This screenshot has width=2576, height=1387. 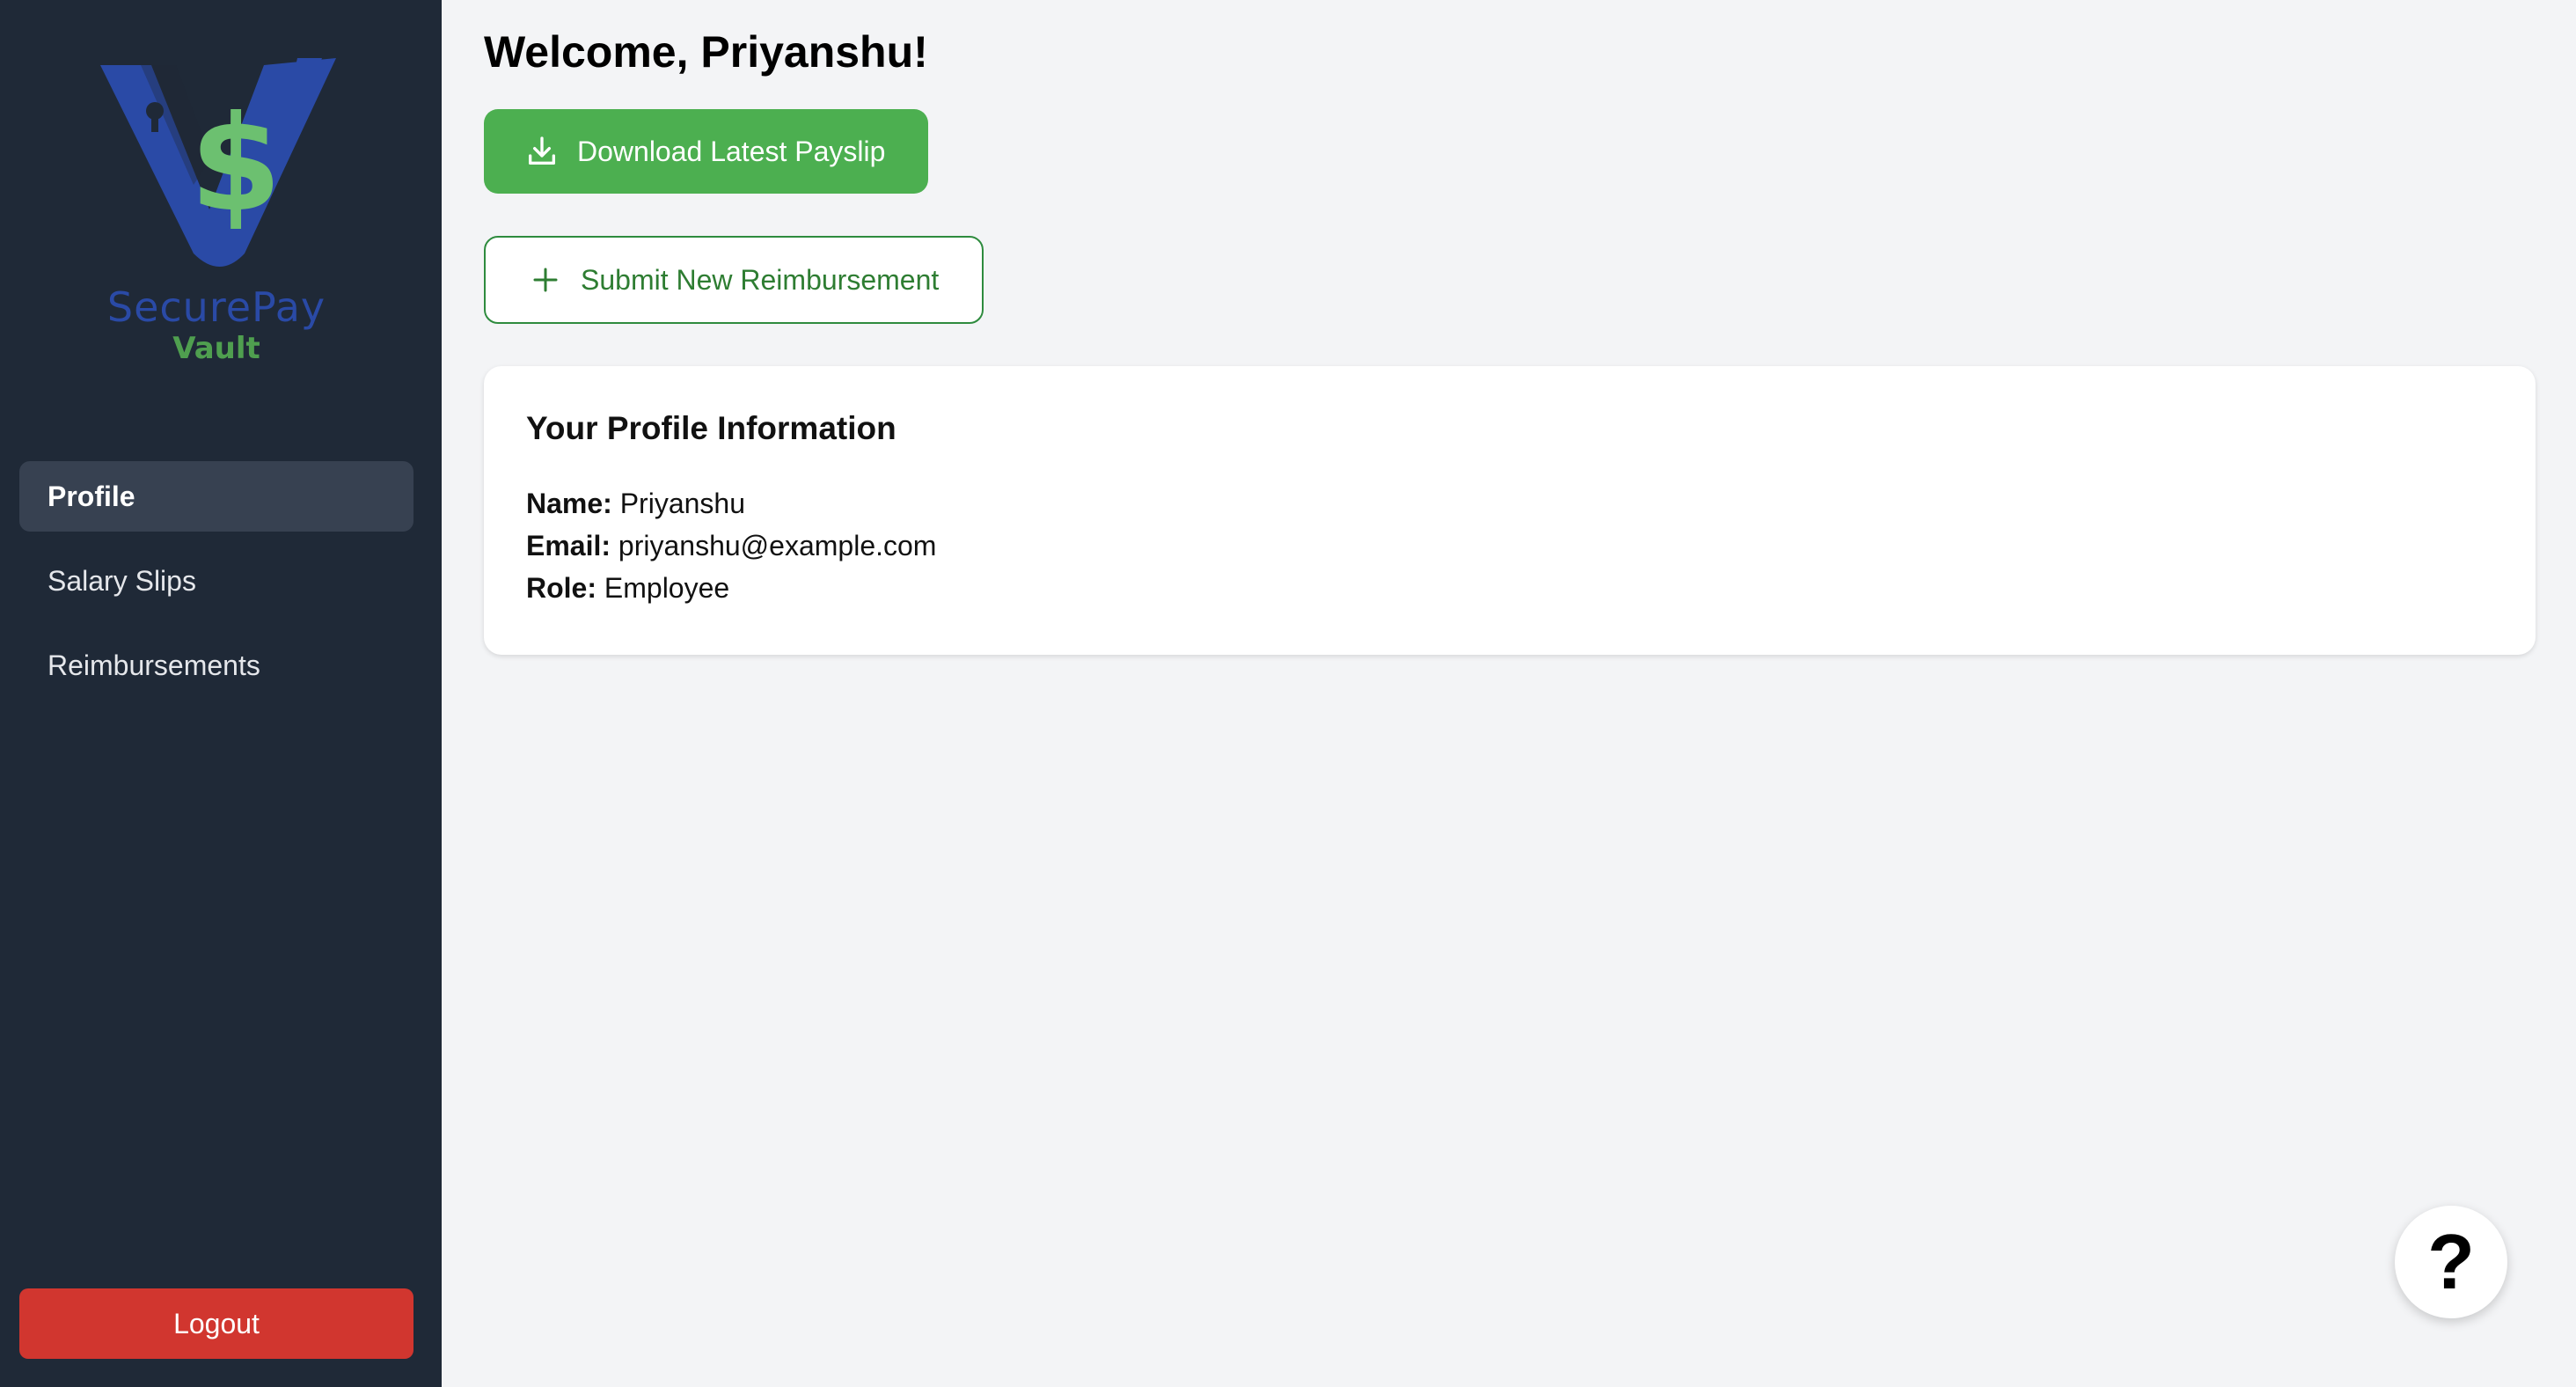 I want to click on profile-card-title: Your Profile Information, so click(x=711, y=428).